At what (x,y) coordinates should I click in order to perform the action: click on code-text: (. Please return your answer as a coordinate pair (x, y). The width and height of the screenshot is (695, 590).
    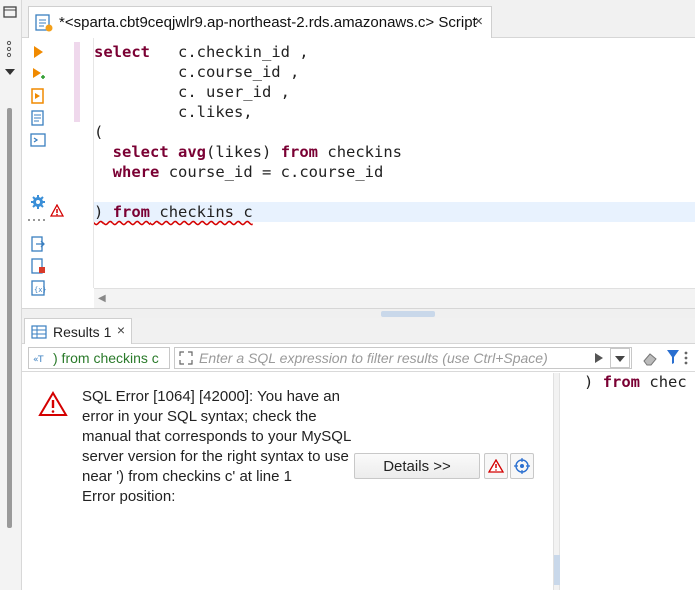
    Looking at the image, I should click on (99, 132).